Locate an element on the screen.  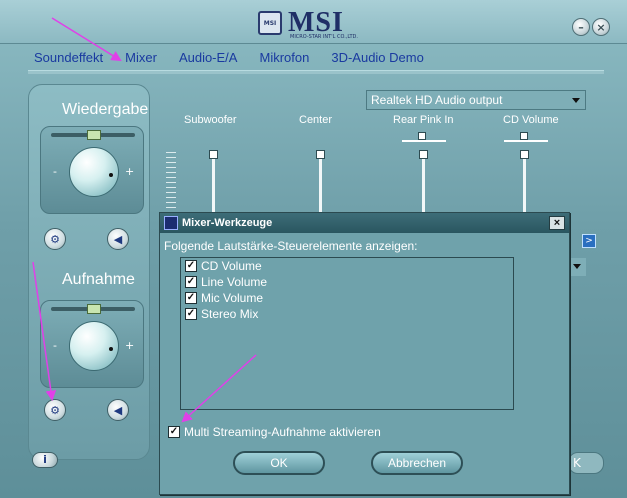
recording-knob-indicator is located at coordinates (111, 349).